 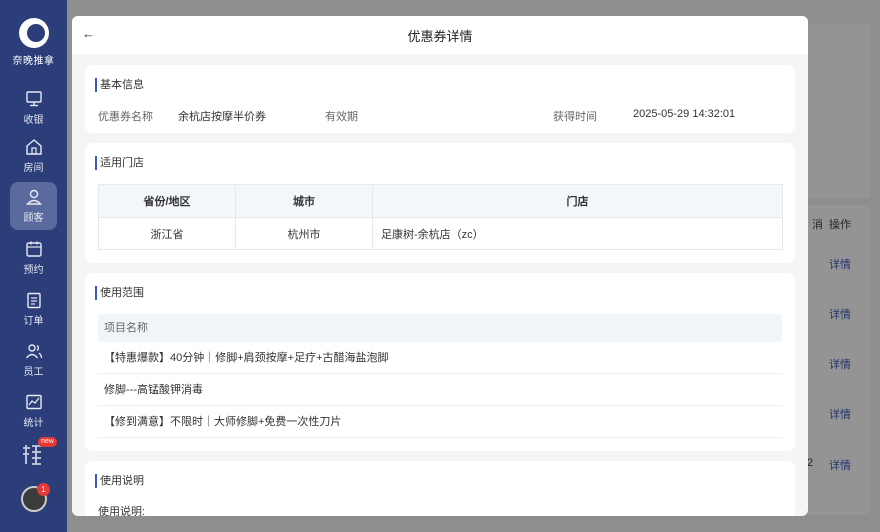 What do you see at coordinates (33, 258) in the screenshot?
I see `nav-item-appointments: 预约` at bounding box center [33, 258].